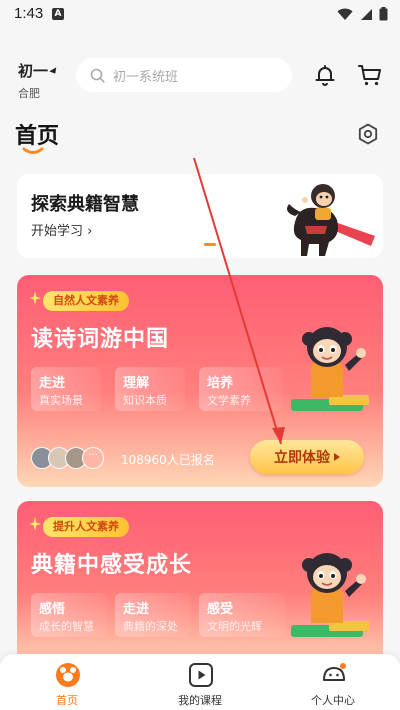  Describe the element at coordinates (333, 700) in the screenshot. I see `nav-profile-label: 个人中心` at that location.